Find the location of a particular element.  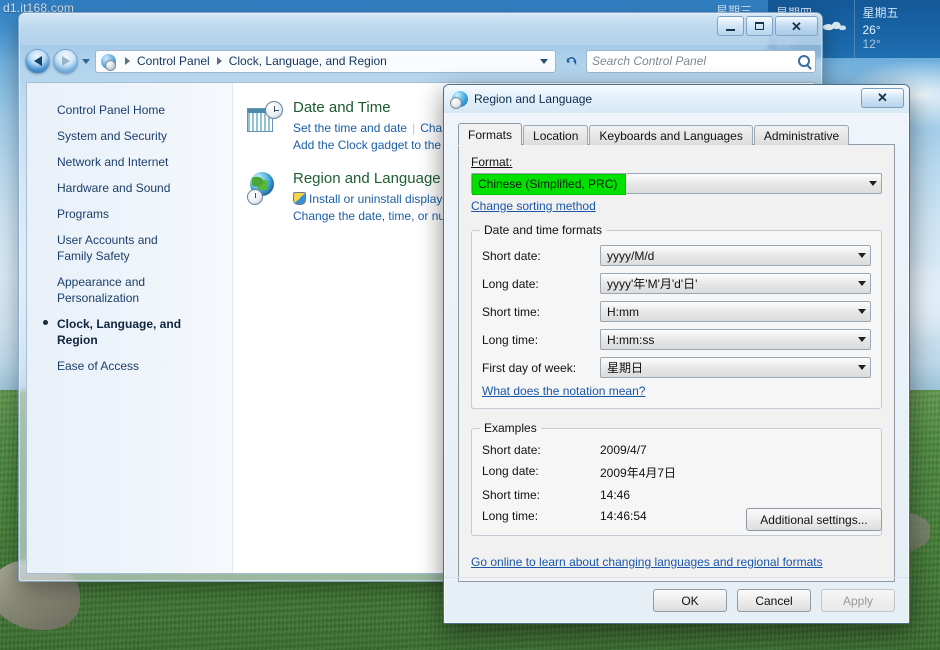

gadget-day-name: 星期五 is located at coordinates (880, 13).